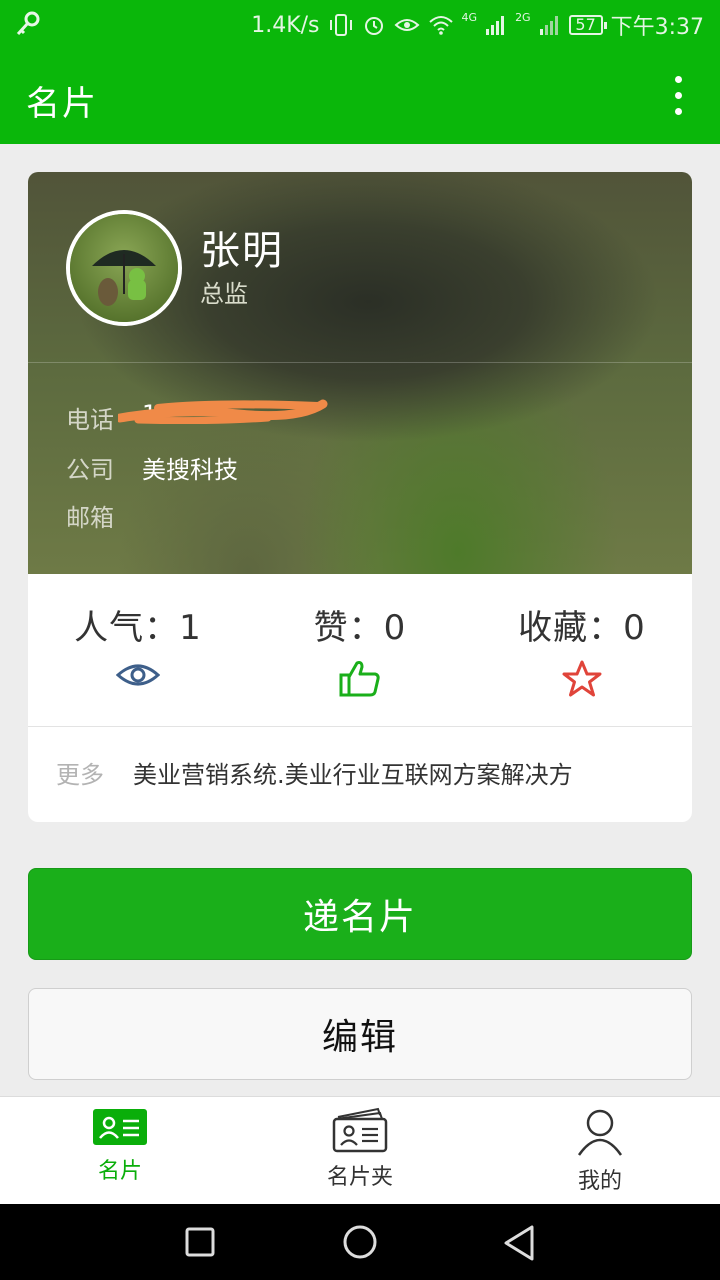  I want to click on network-2g-label: 2G, so click(523, 17).